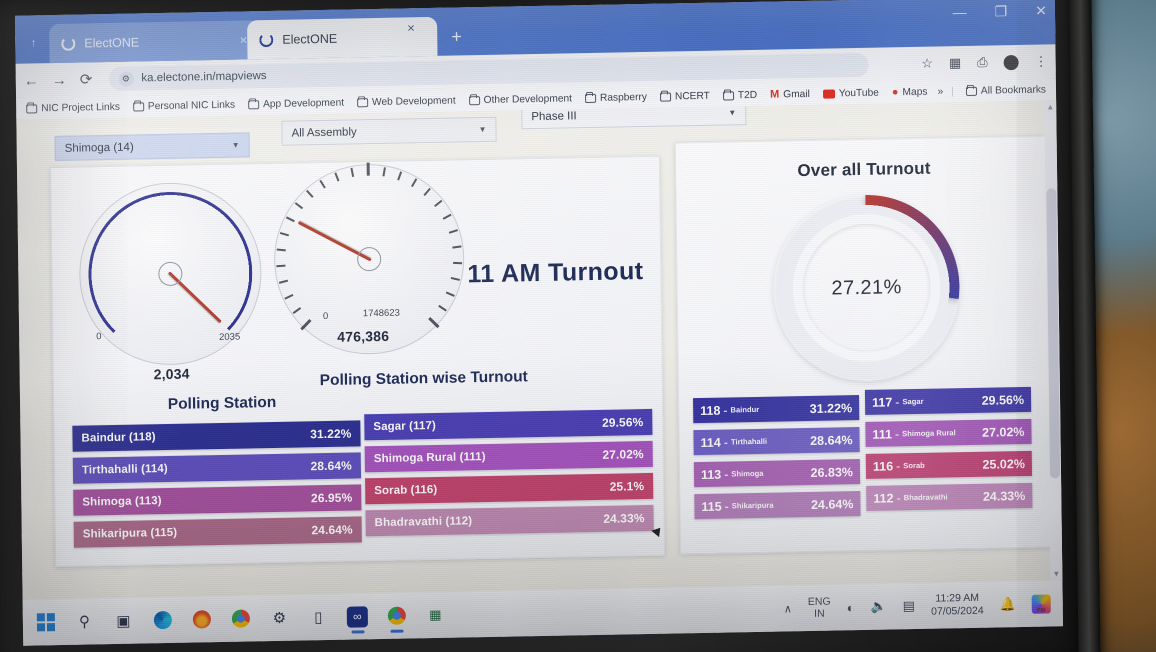 The width and height of the screenshot is (1156, 652). What do you see at coordinates (627, 486) in the screenshot?
I see `turnout-percent: 25.1%` at bounding box center [627, 486].